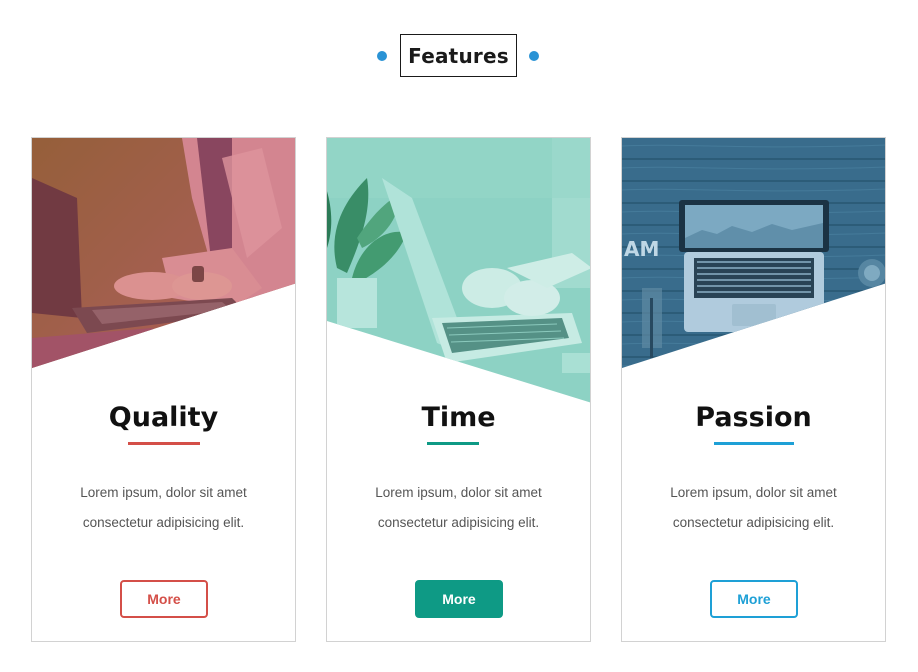 The image size is (918, 672). What do you see at coordinates (382, 56) in the screenshot?
I see `decorative-dot-left` at bounding box center [382, 56].